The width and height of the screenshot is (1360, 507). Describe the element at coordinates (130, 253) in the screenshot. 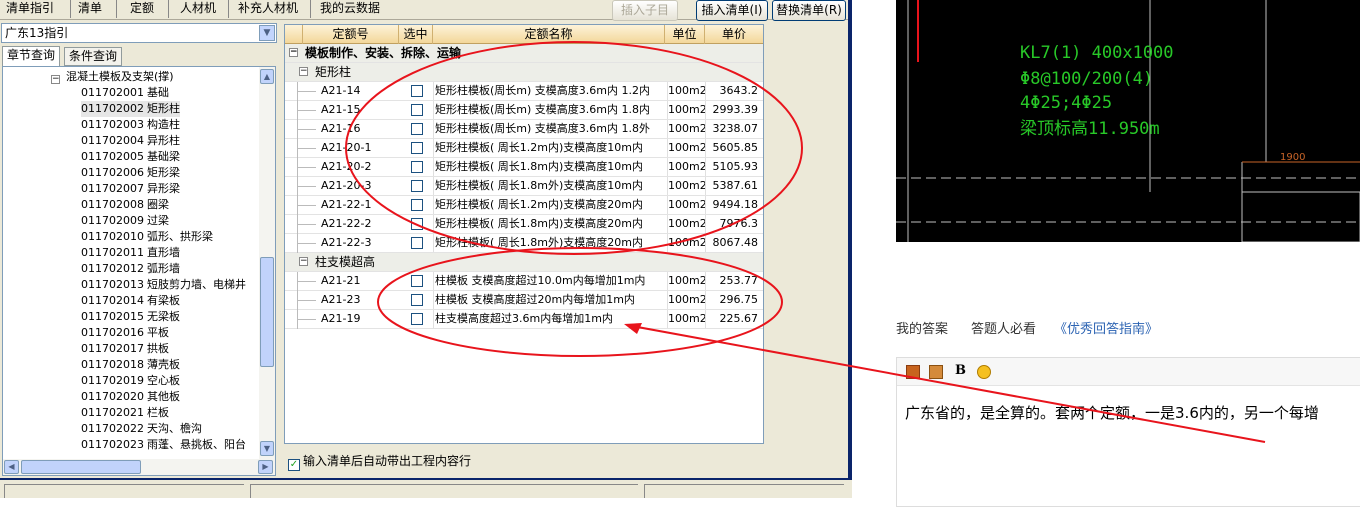

I see `tree-item: 011702011 直形墙` at that location.